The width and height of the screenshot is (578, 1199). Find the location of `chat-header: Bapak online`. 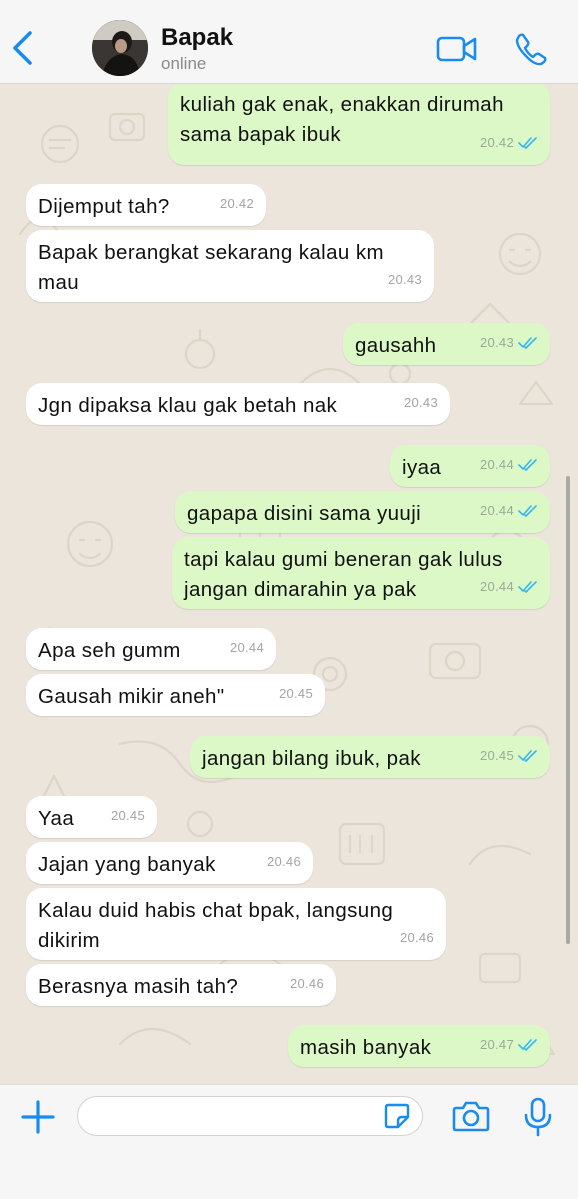

chat-header: Bapak online is located at coordinates (289, 42).